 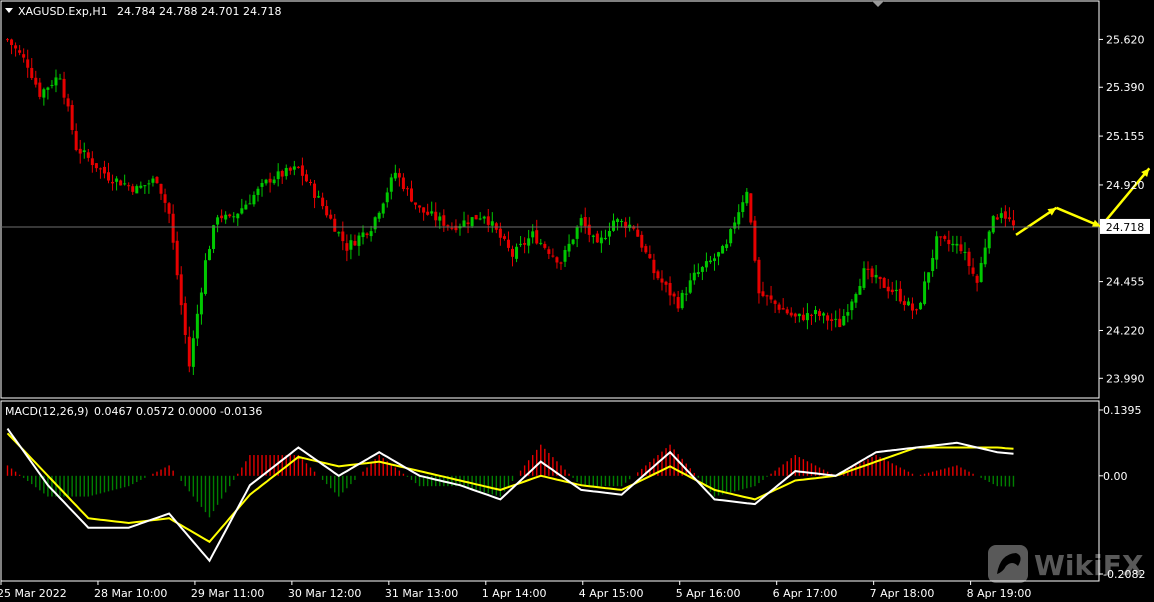 I want to click on scroll-marker-icon, so click(x=878, y=4).